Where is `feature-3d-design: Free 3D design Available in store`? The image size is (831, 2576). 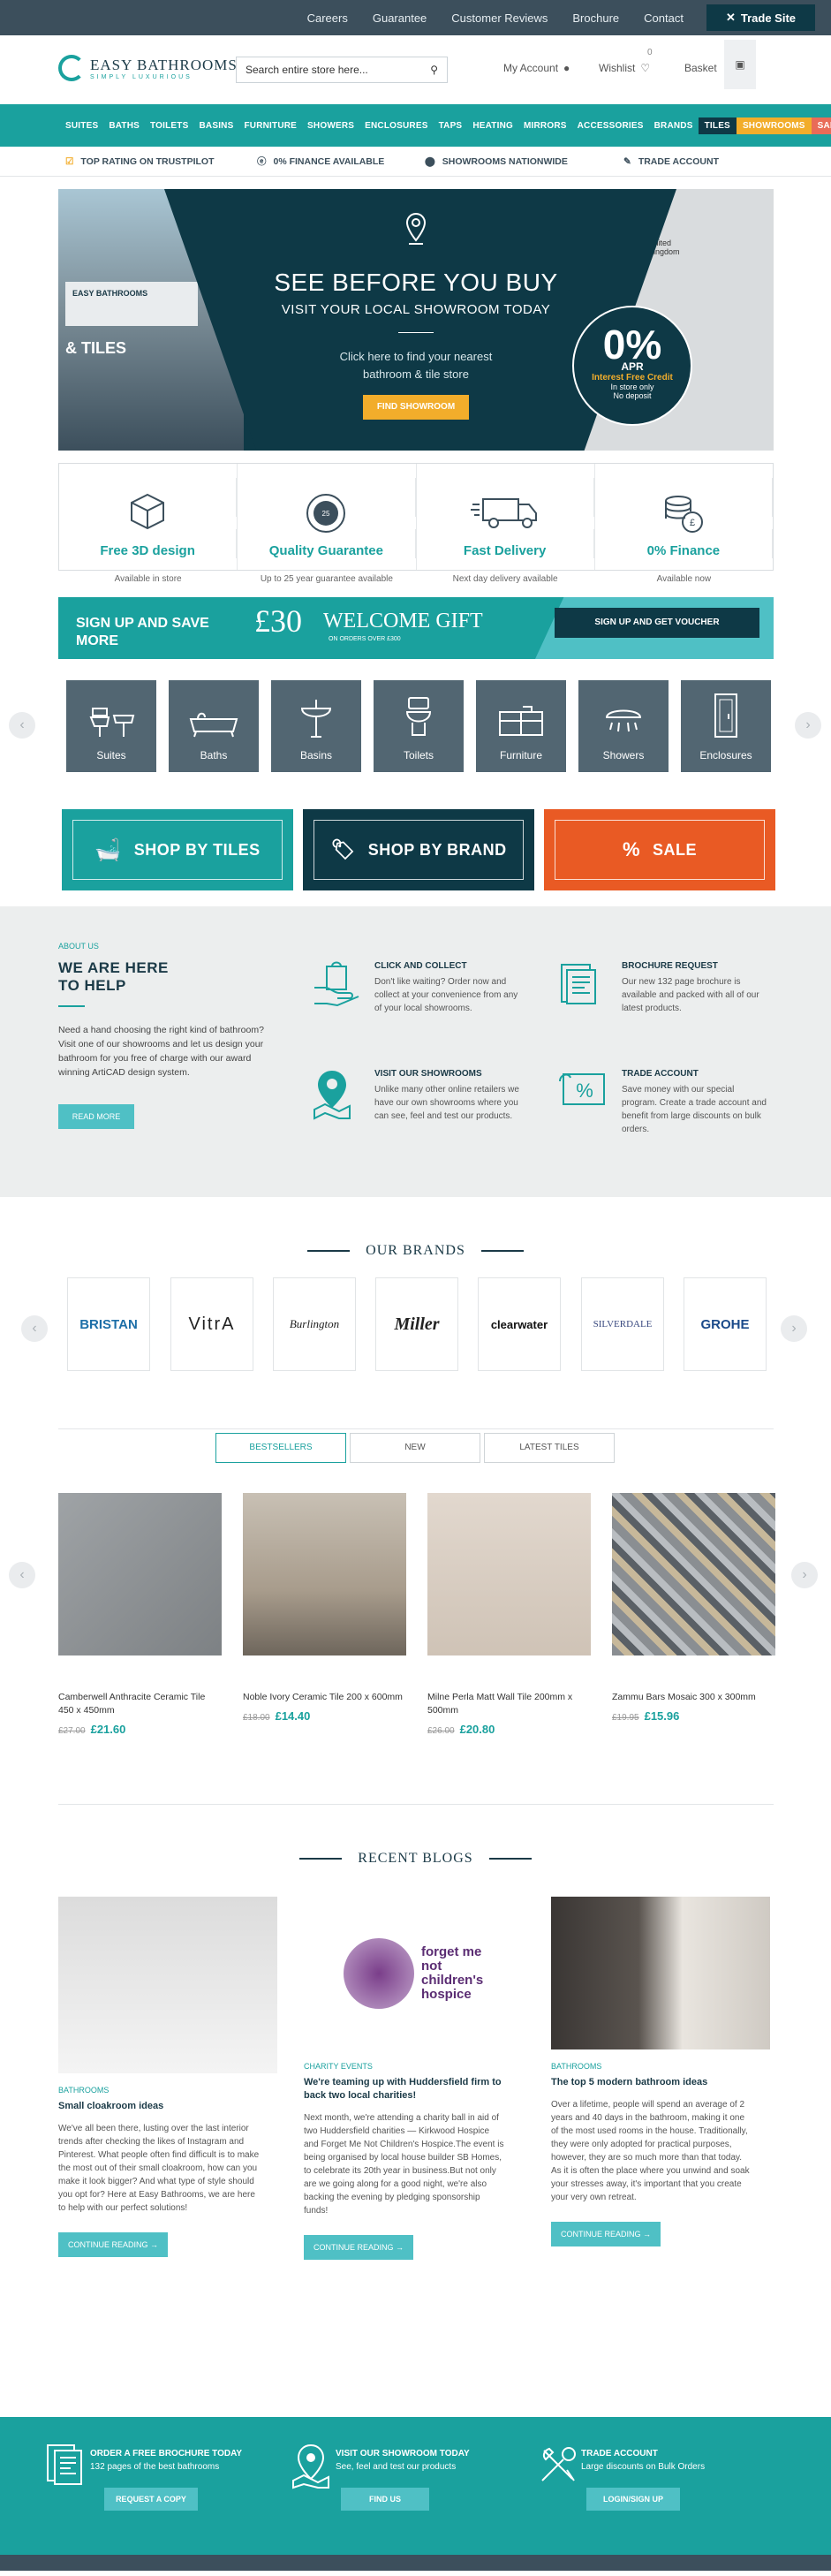
feature-3d-design: Free 3D design Available in store is located at coordinates (148, 524).